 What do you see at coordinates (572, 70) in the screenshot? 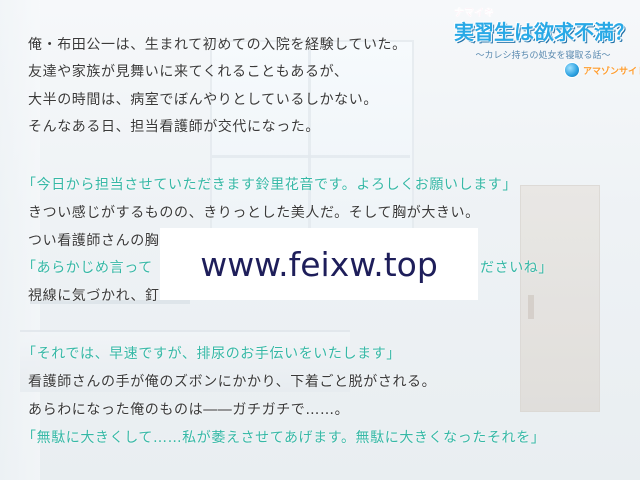
I see `globe-icon` at bounding box center [572, 70].